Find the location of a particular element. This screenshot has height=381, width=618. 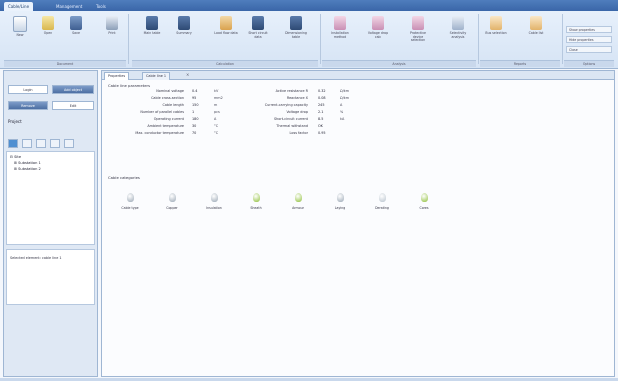

parameter-label: Reactance X is located at coordinates (297, 98).